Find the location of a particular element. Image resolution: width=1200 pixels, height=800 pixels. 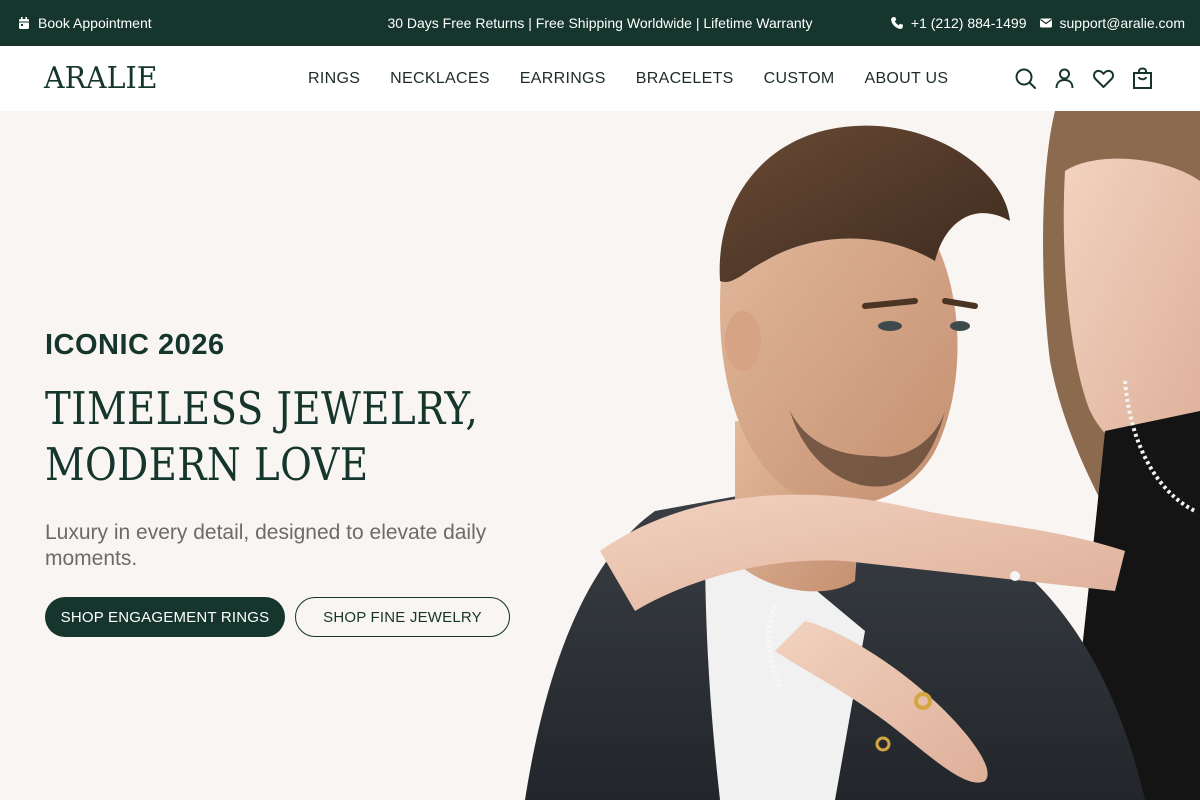

email-link: support@aralie.com is located at coordinates (1112, 23).